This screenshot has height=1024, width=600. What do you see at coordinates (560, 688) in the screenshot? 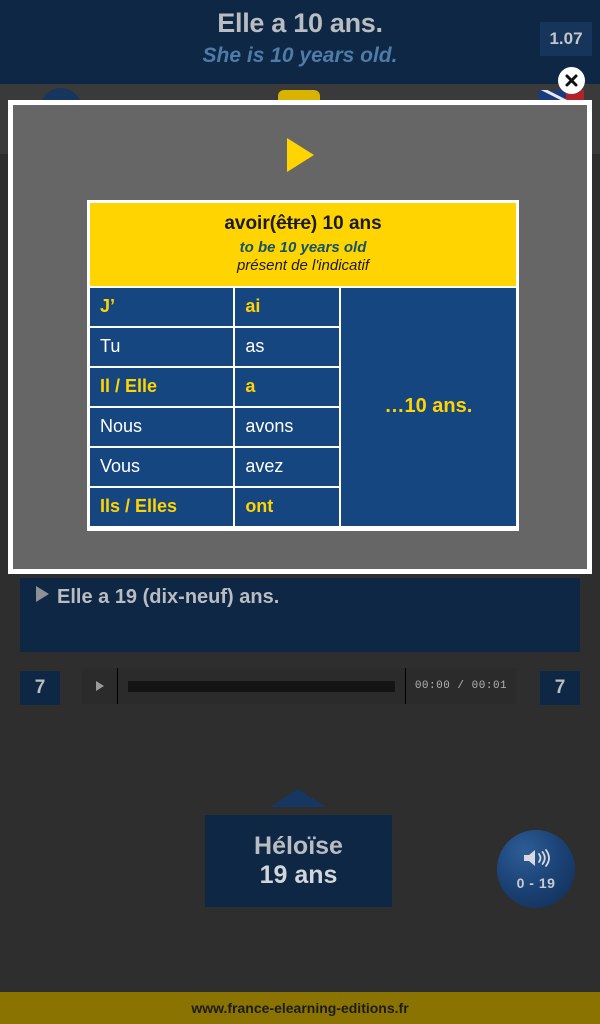
I see `page-badge-right: 7` at bounding box center [560, 688].